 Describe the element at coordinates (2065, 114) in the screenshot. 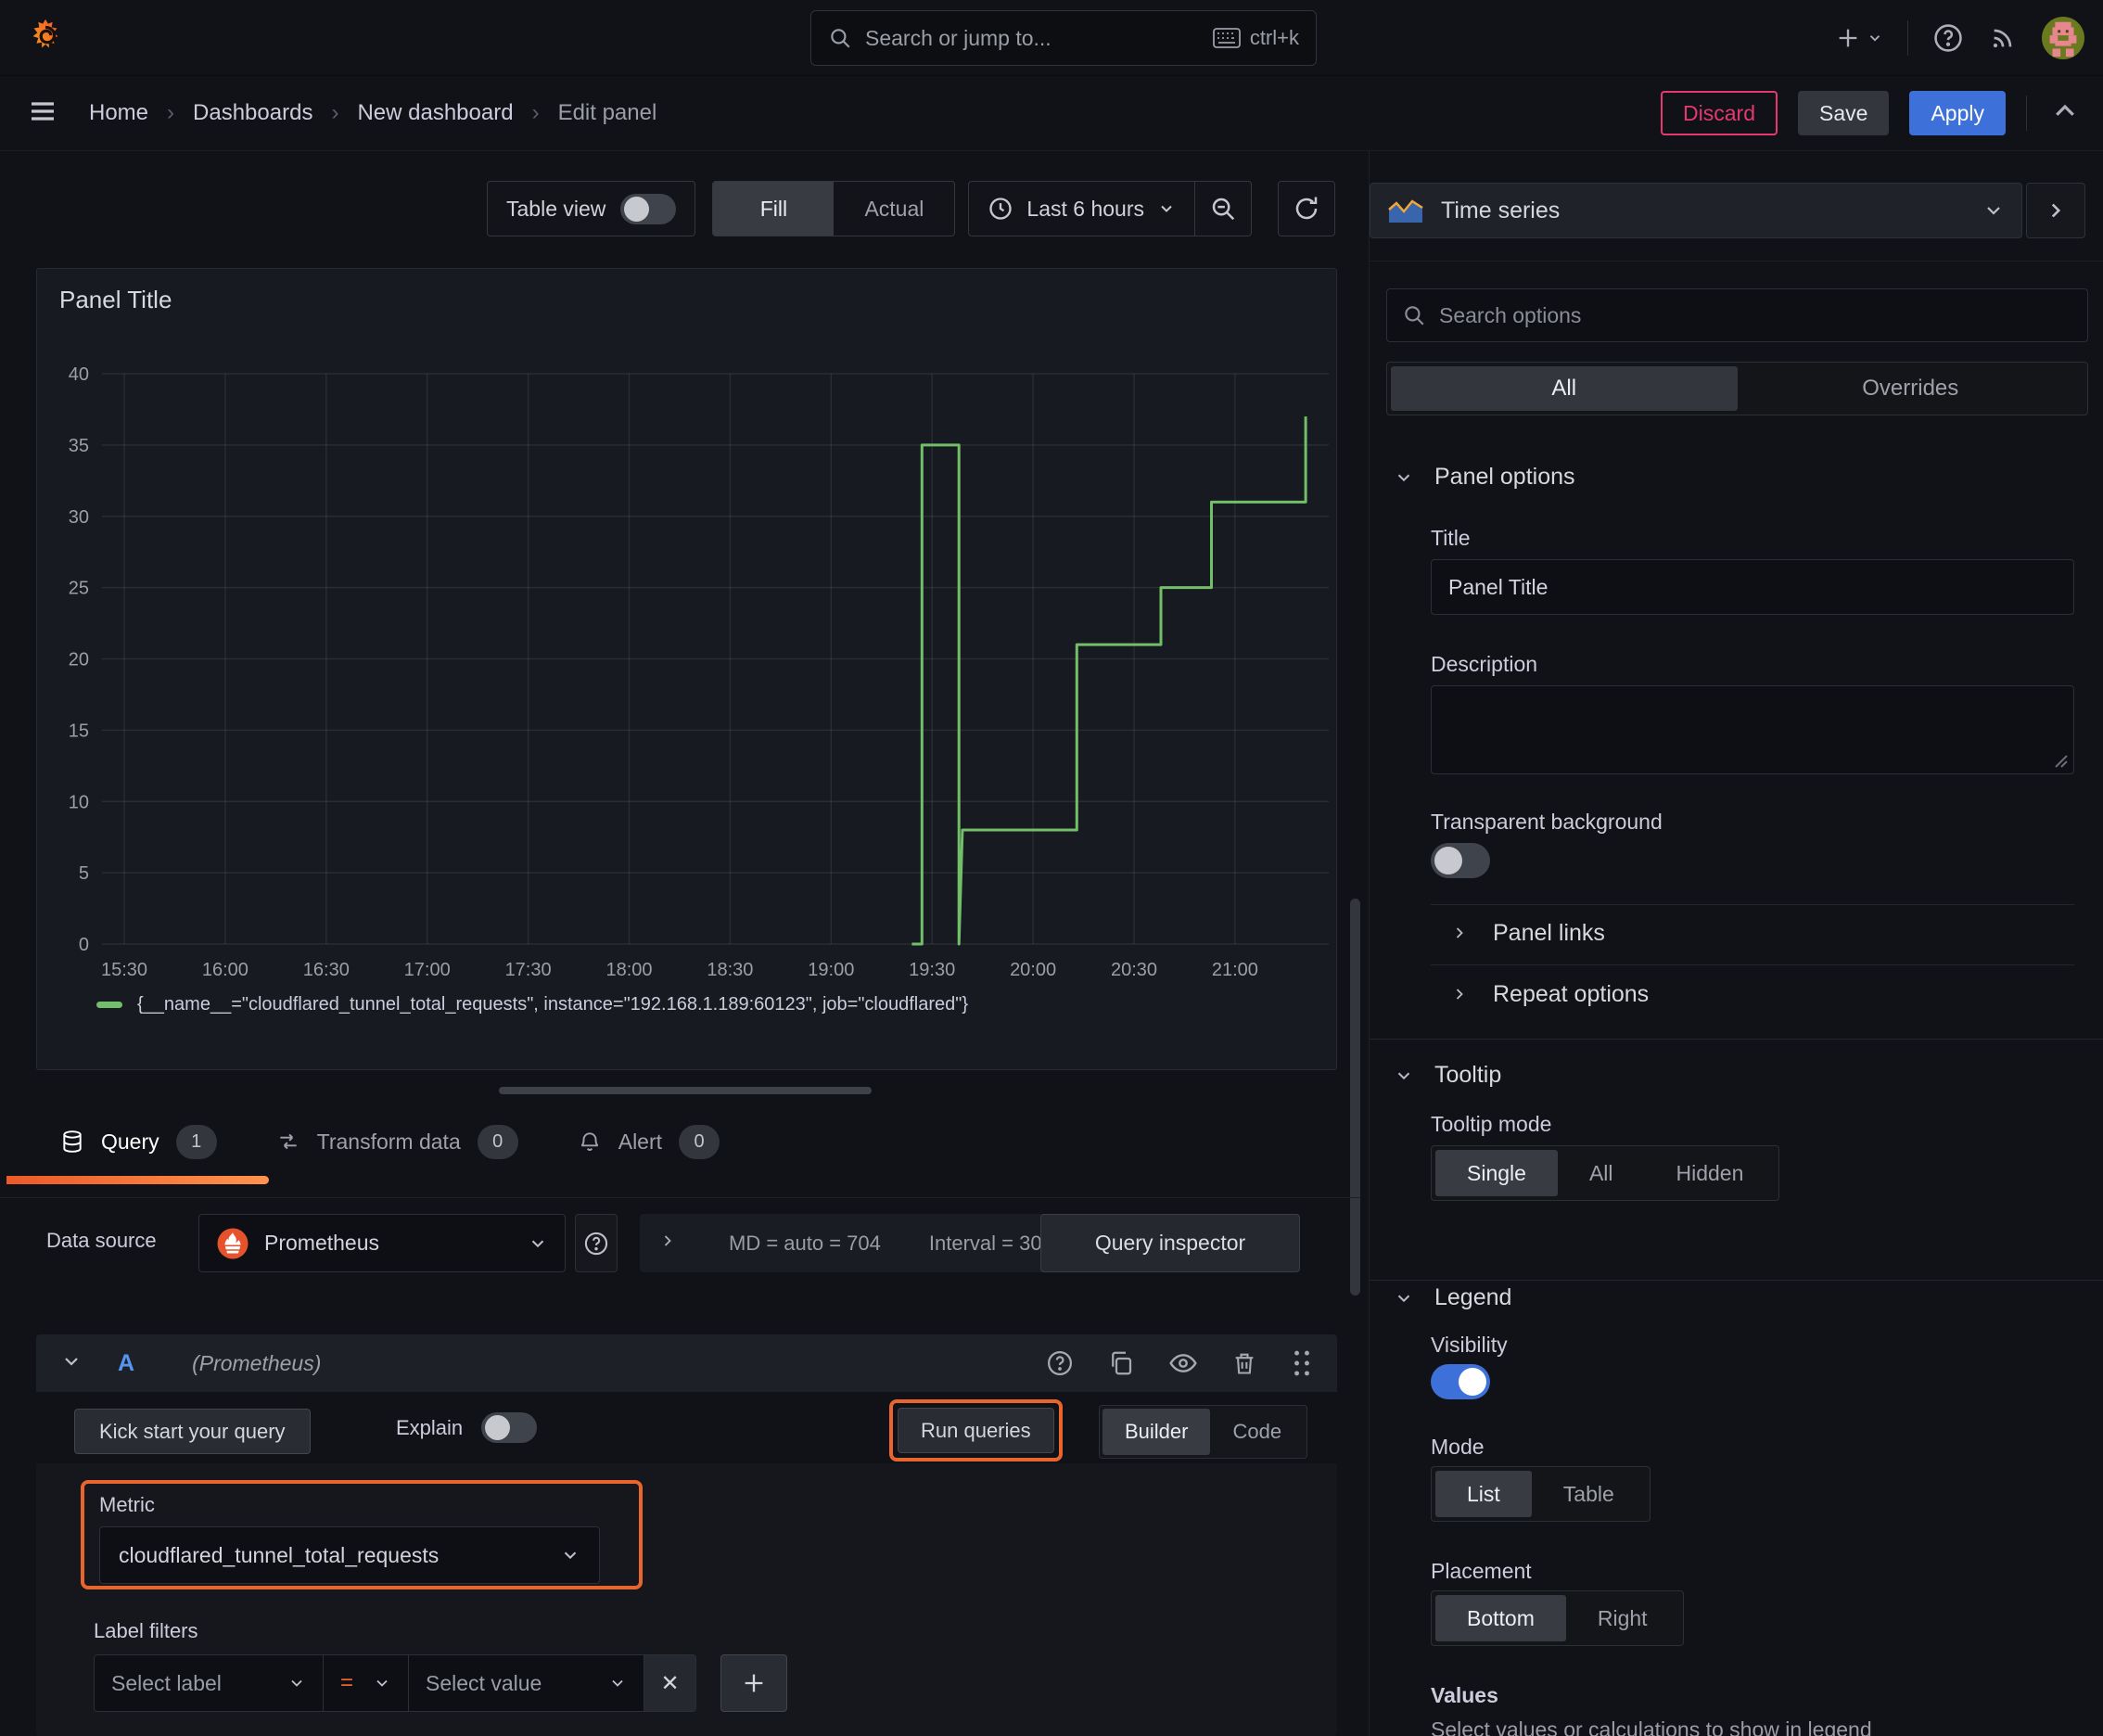

I see `collapse-options-button` at that location.